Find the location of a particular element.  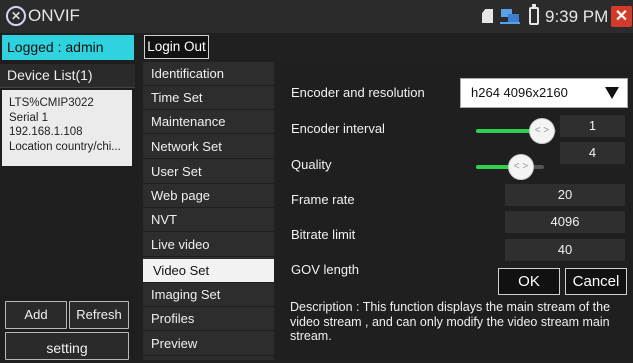

onvif-logo-icon: ✕ is located at coordinates (16, 16).